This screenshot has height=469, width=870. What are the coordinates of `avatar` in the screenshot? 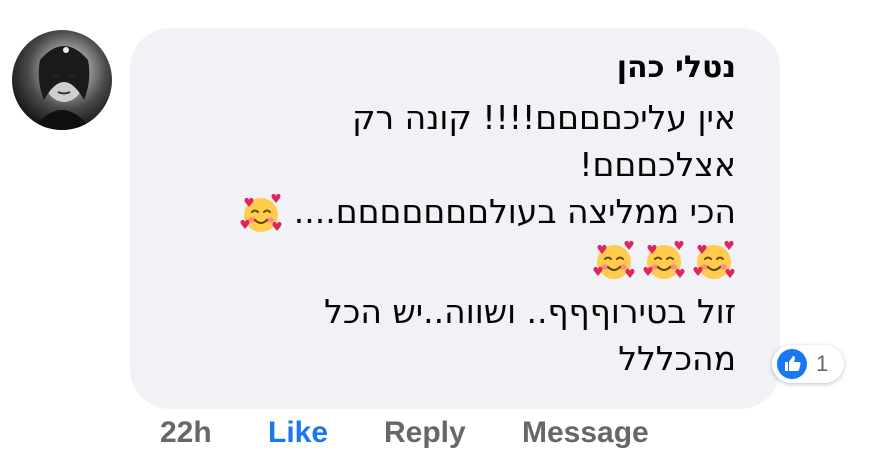 It's located at (62, 80).